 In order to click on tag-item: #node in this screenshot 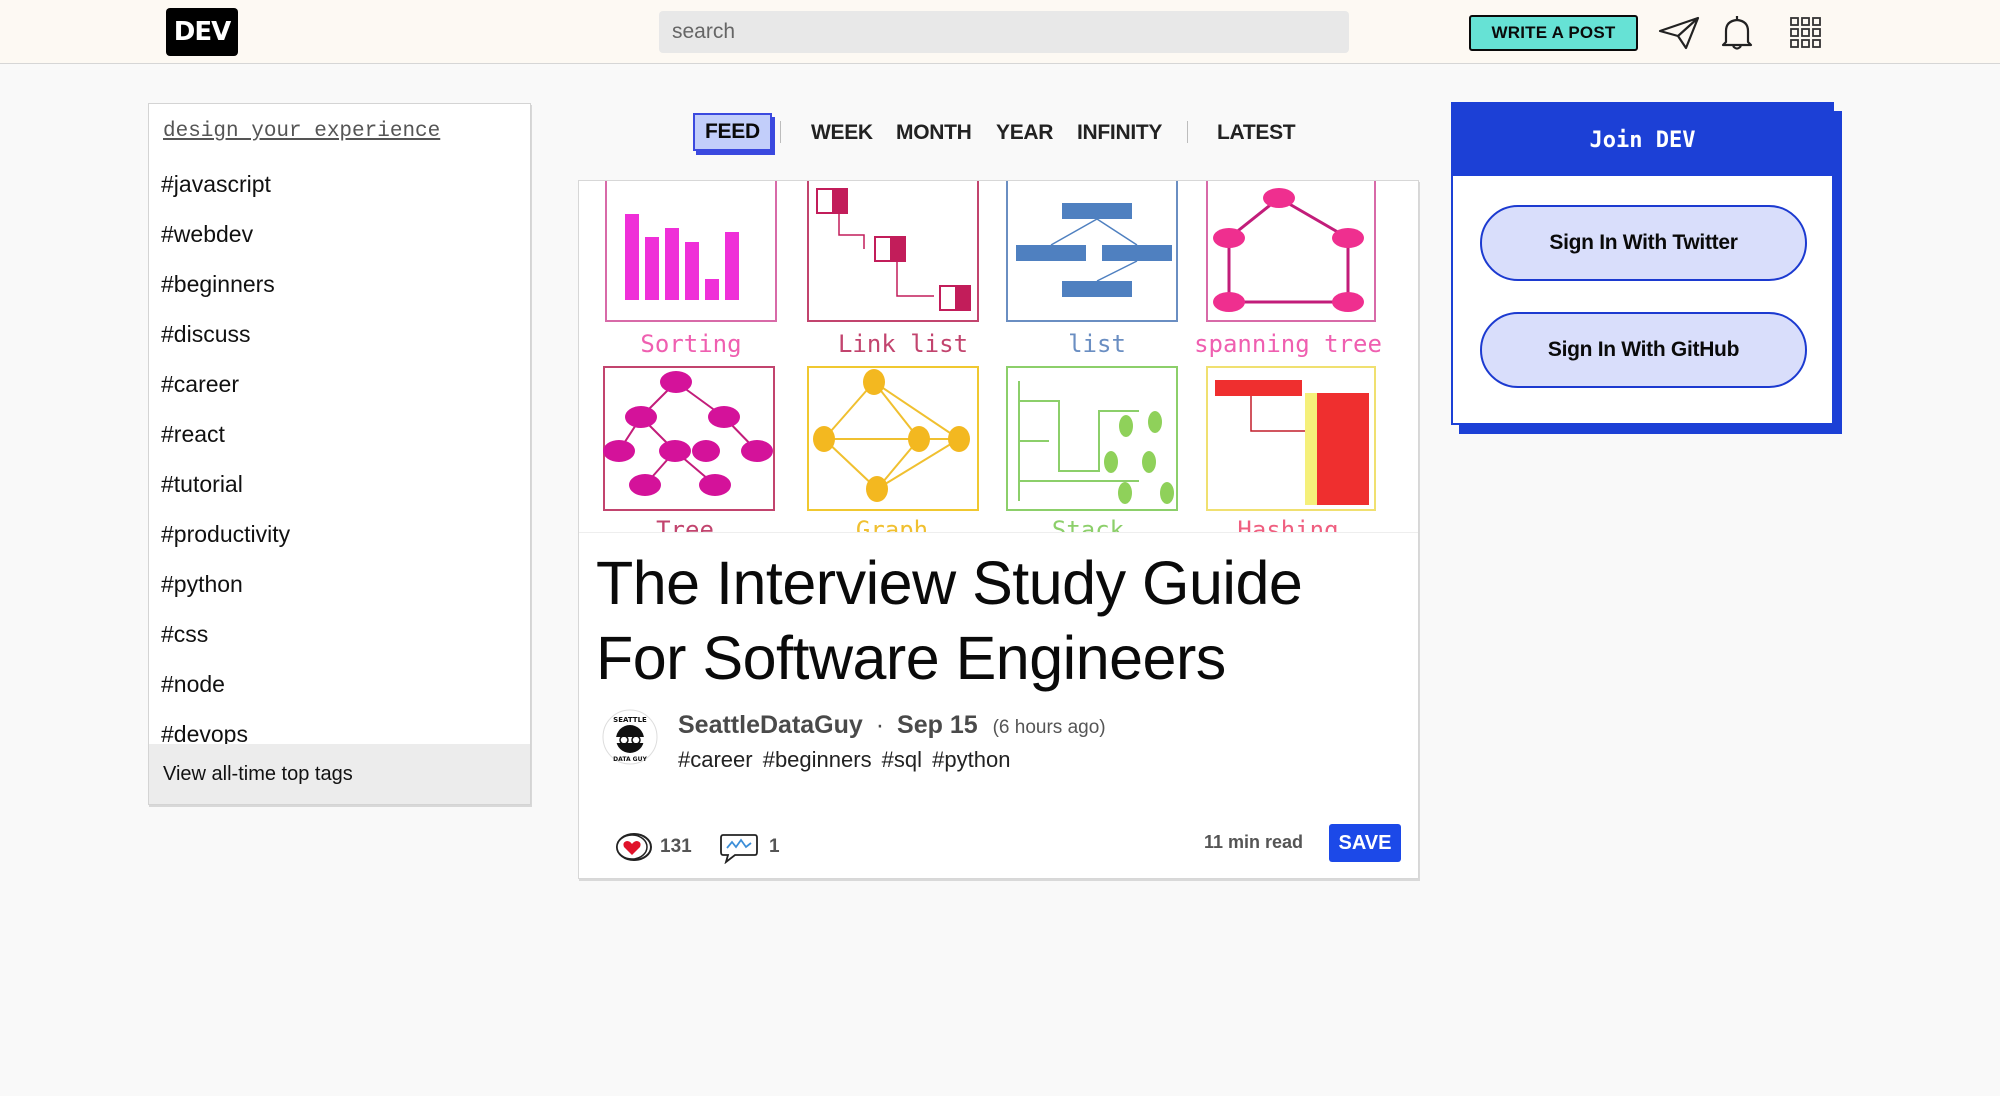, I will do `click(225, 694)`.